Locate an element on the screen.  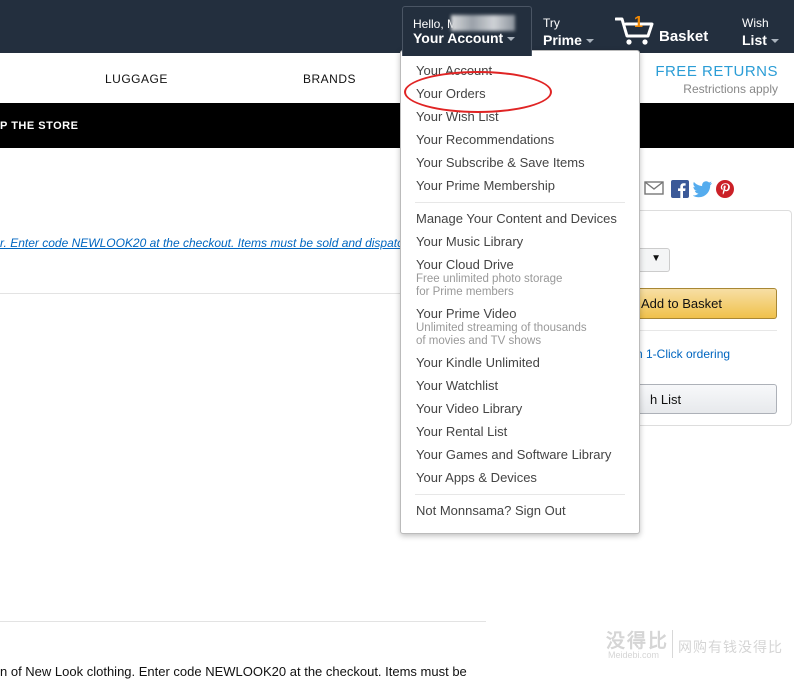
shop-the-store-link: P THE STORE is located at coordinates (39, 126).